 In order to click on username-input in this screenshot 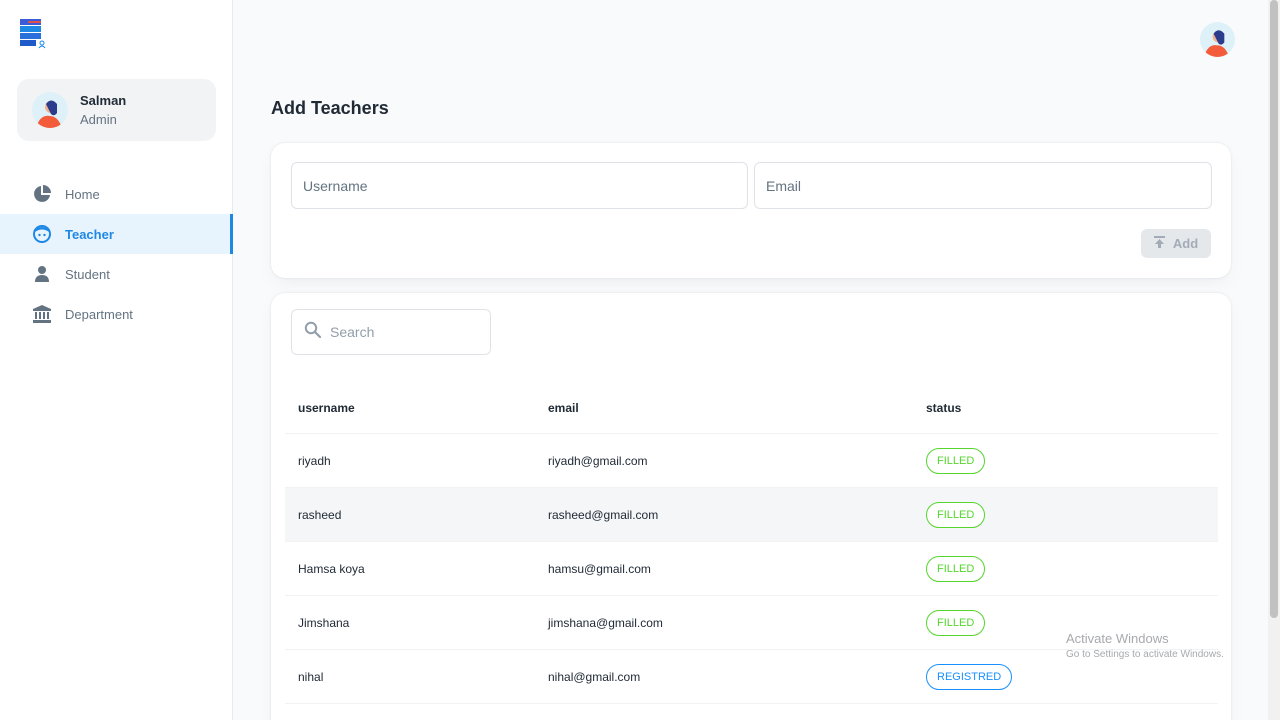, I will do `click(519, 185)`.